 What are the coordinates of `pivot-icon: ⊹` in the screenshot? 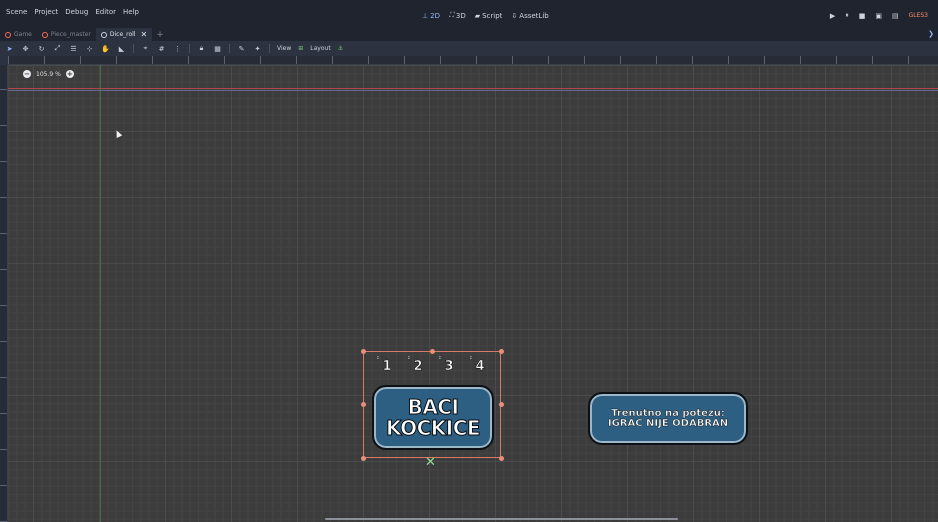 It's located at (89, 49).